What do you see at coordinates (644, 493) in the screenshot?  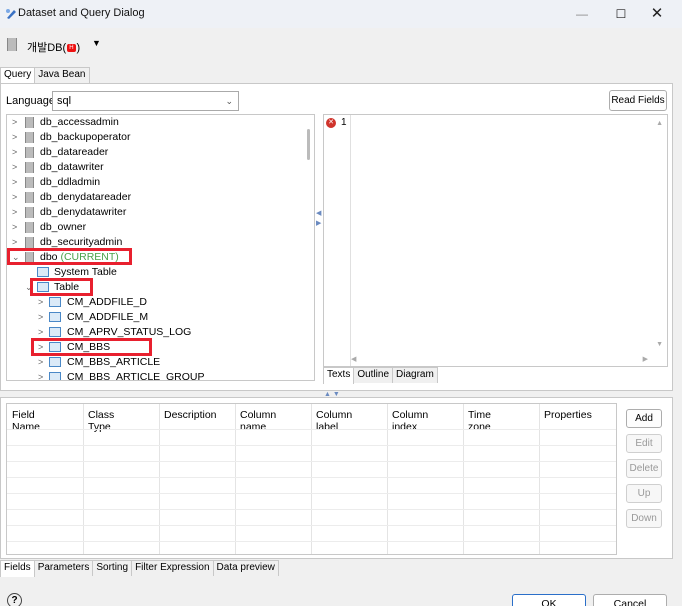 I see `up-button: Up` at bounding box center [644, 493].